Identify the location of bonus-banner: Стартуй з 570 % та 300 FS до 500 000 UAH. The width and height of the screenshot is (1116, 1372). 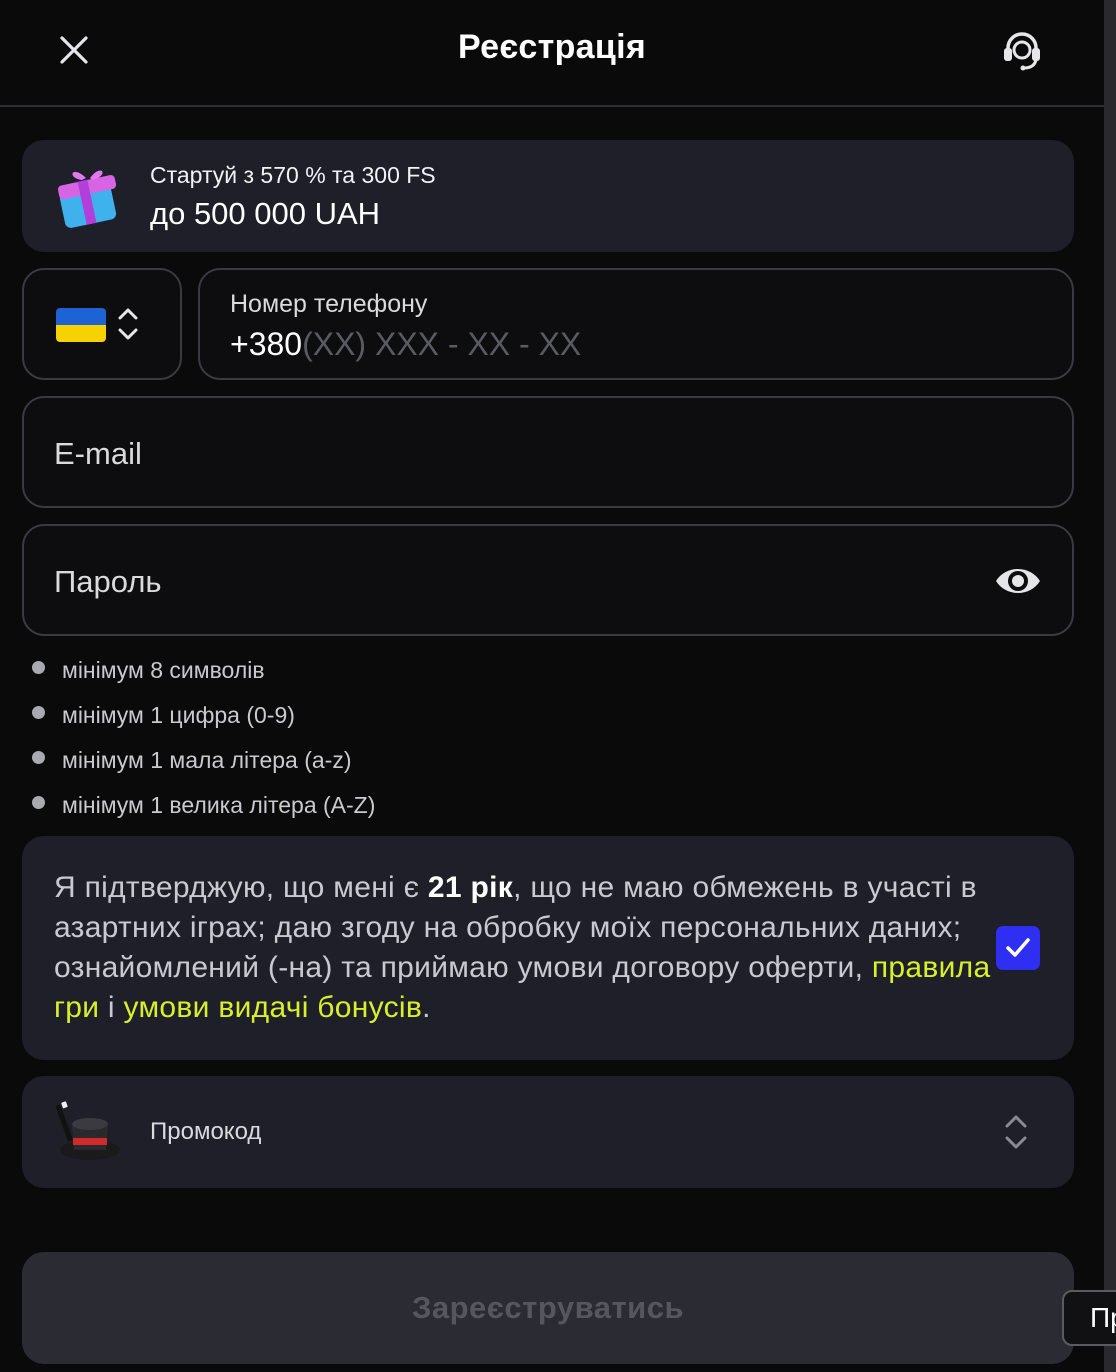
(548, 196).